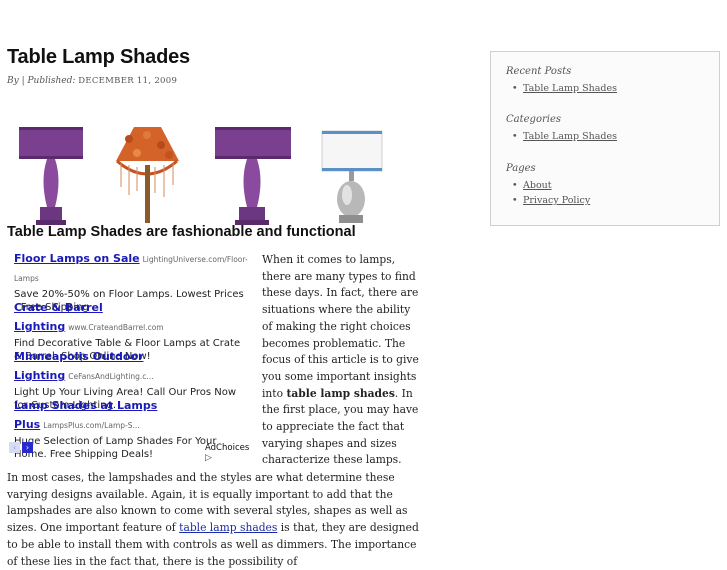 This screenshot has width=727, height=570. What do you see at coordinates (13, 81) in the screenshot?
I see `meta-by: By` at bounding box center [13, 81].